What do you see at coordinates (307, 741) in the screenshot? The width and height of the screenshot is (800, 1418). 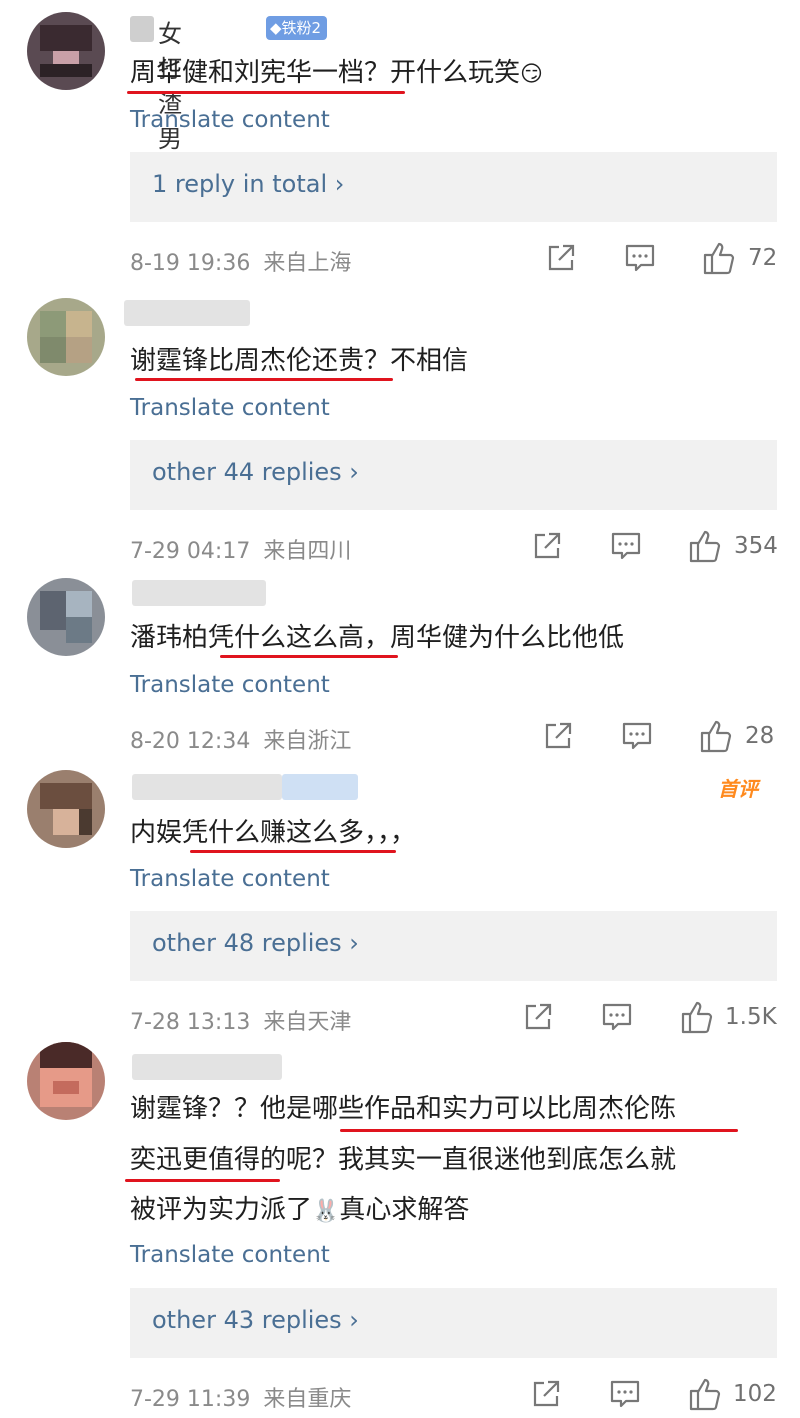 I see `comment-location: 来自浙江` at bounding box center [307, 741].